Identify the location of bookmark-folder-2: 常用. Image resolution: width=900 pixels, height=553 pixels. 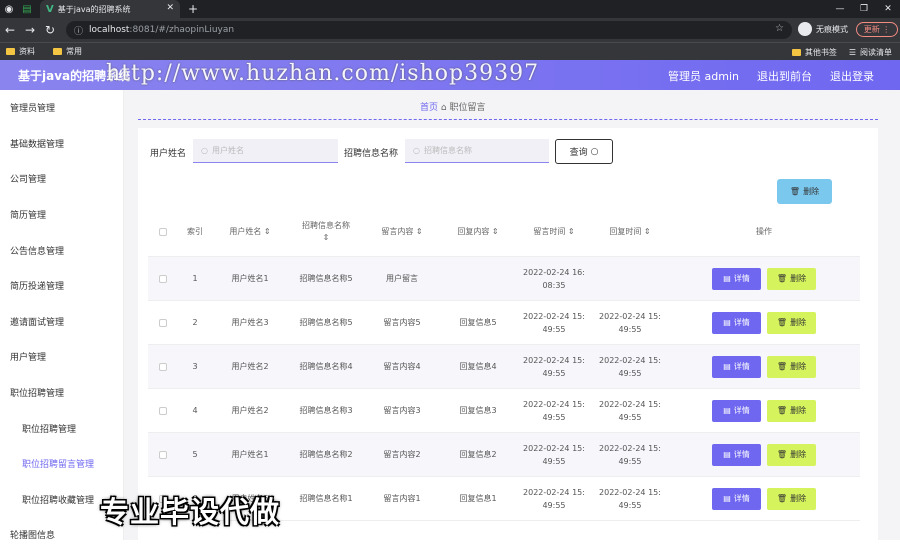
(67, 51).